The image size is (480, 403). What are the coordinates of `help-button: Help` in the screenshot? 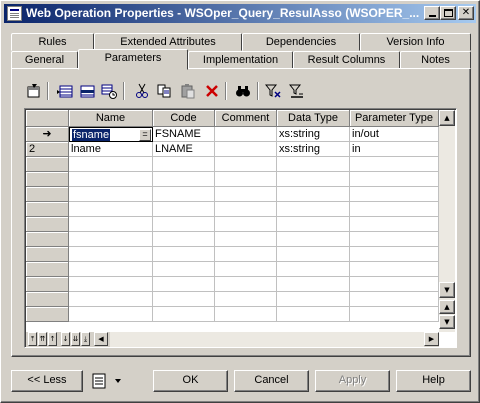 It's located at (433, 381).